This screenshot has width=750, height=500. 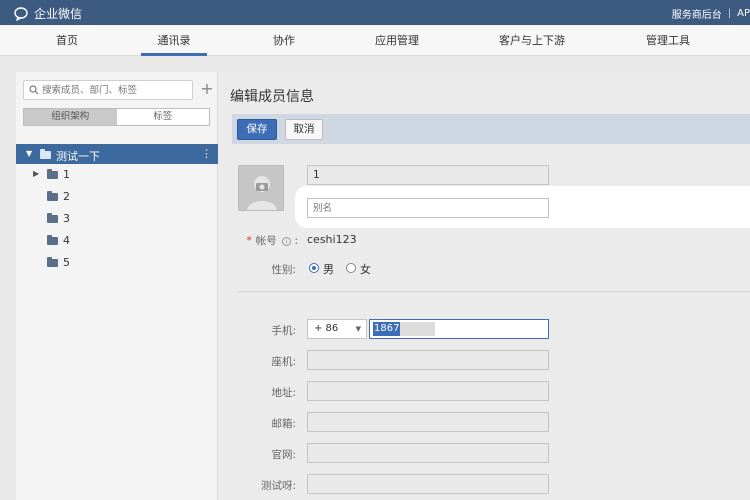 I want to click on gender-label: 性别:, so click(x=283, y=270).